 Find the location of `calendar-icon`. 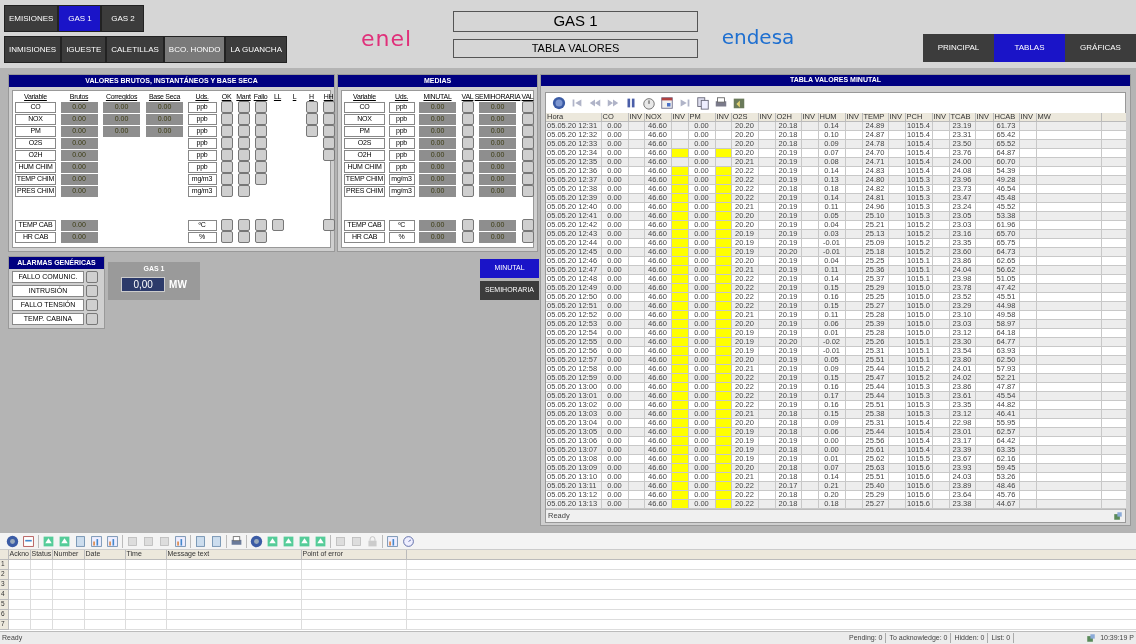

calendar-icon is located at coordinates (667, 102).